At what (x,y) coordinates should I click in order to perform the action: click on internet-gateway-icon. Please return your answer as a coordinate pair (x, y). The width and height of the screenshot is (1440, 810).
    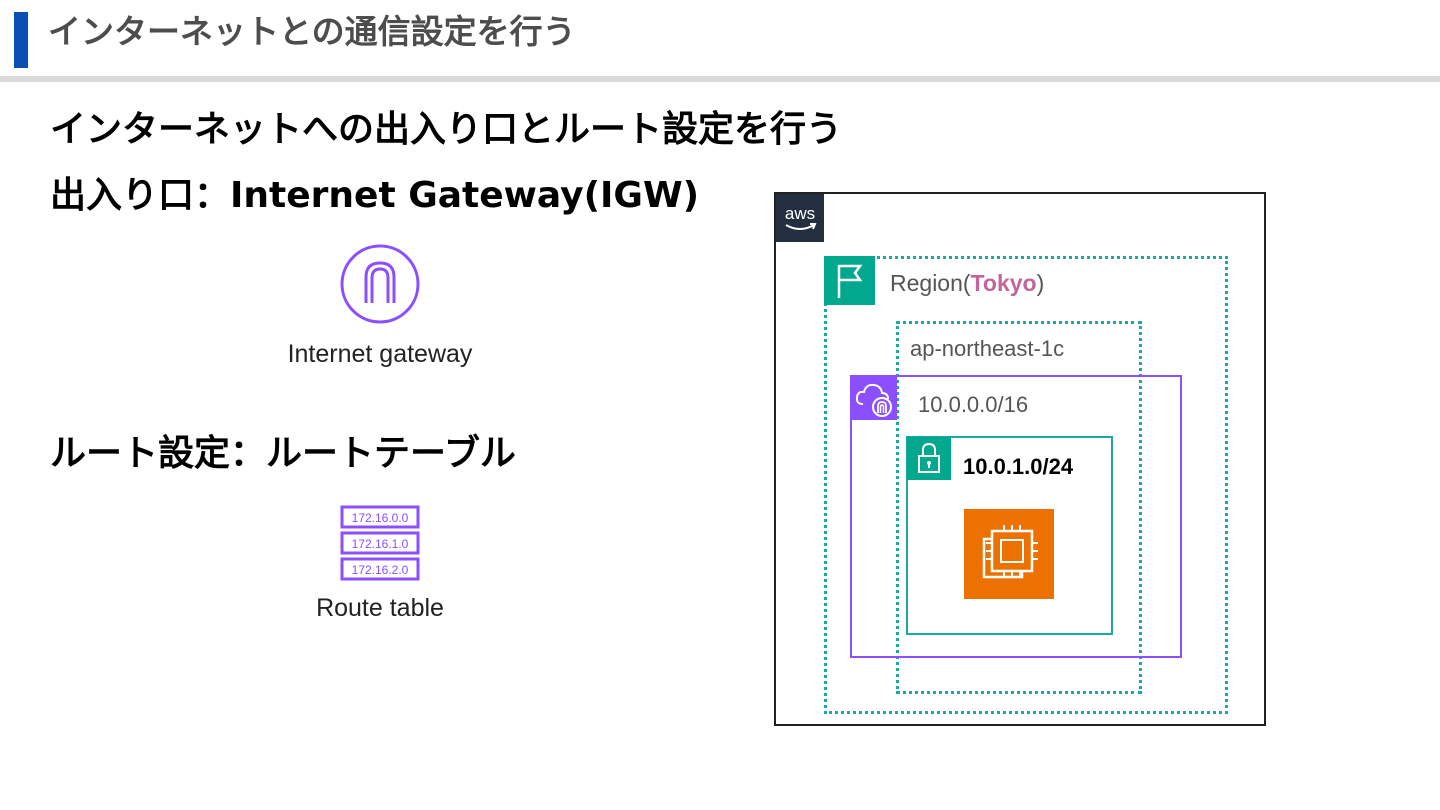
    Looking at the image, I should click on (380, 284).